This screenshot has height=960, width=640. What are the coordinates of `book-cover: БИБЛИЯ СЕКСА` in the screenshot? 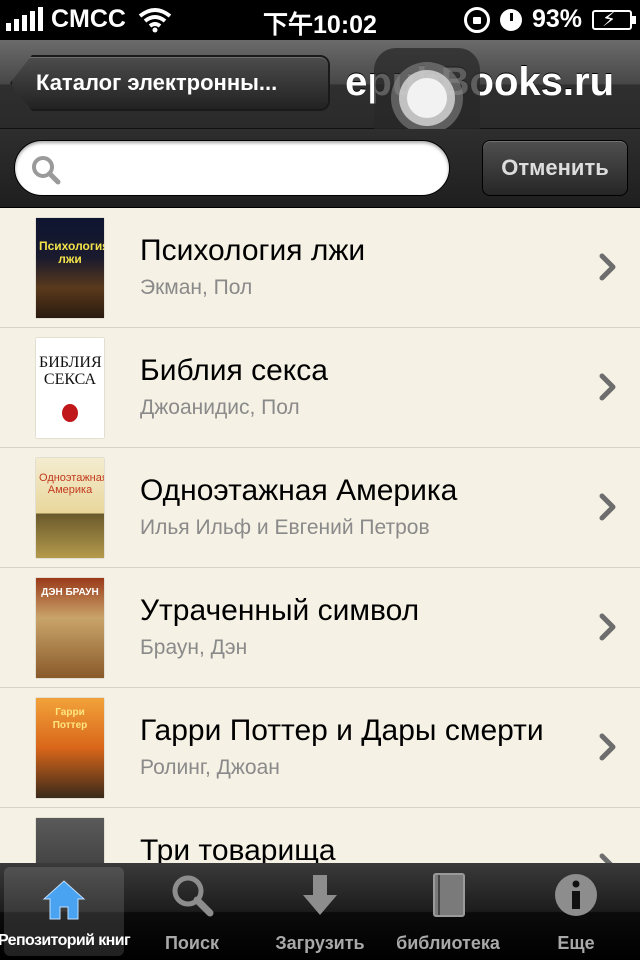 It's located at (70, 388).